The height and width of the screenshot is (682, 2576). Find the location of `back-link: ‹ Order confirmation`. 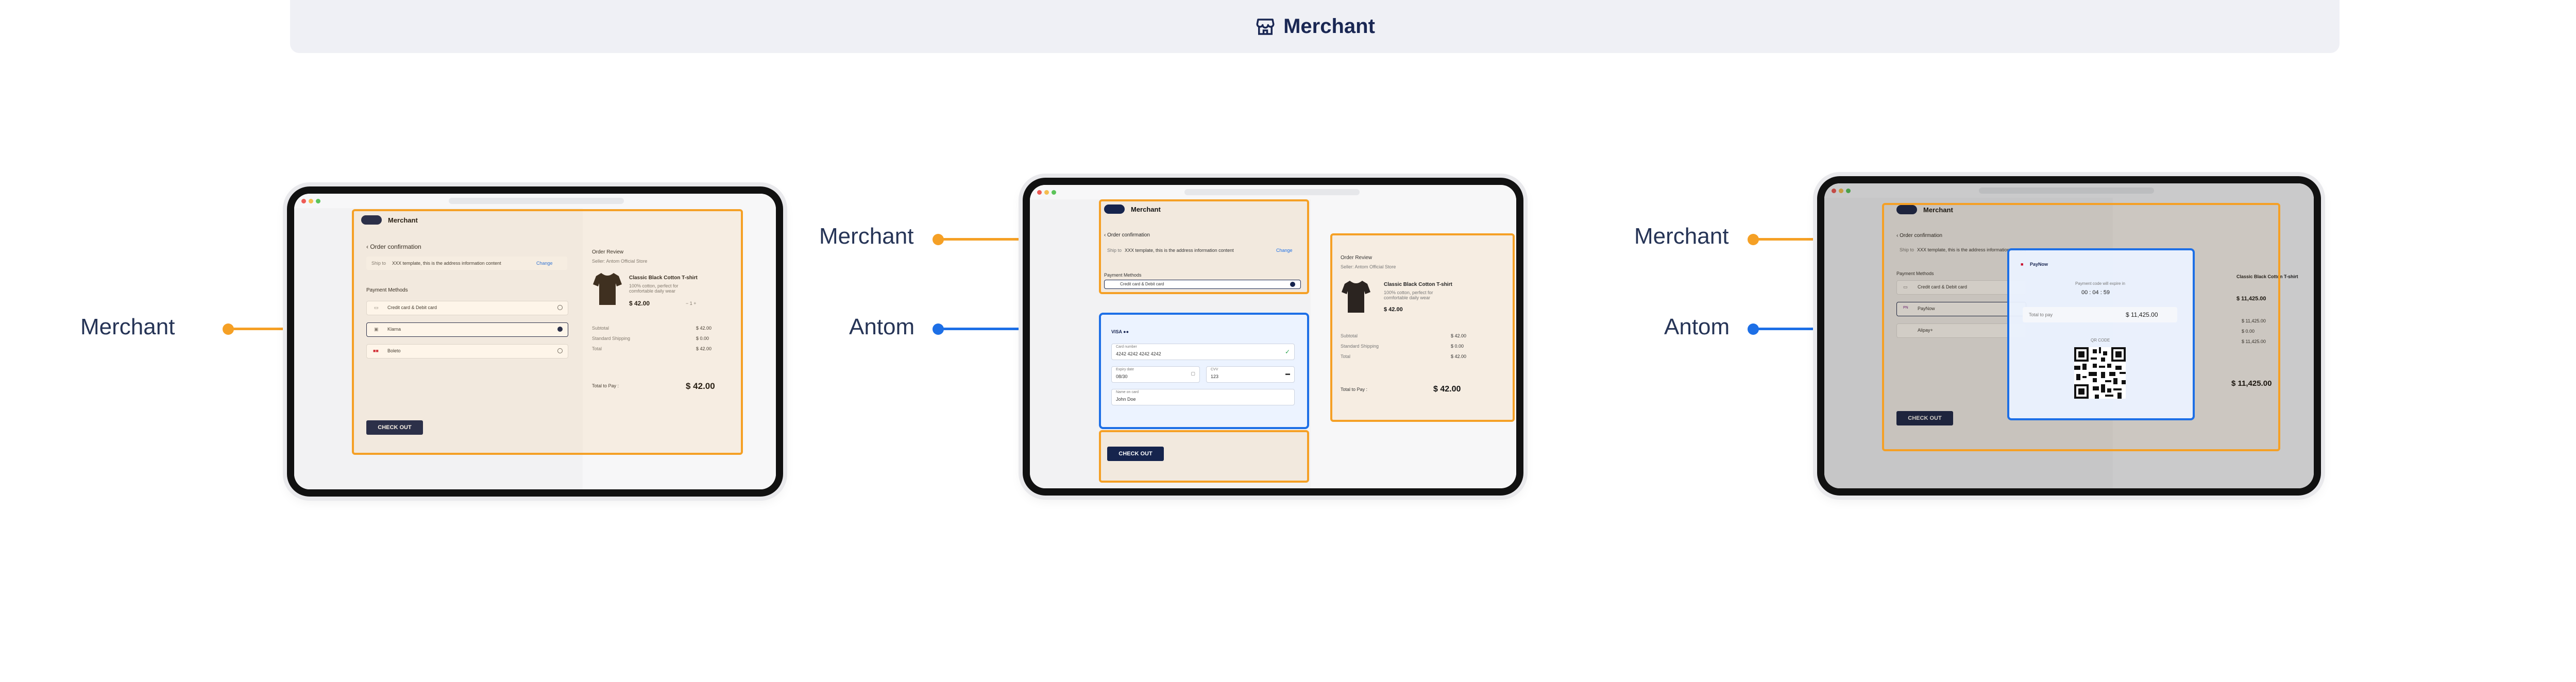

back-link: ‹ Order confirmation is located at coordinates (1127, 235).